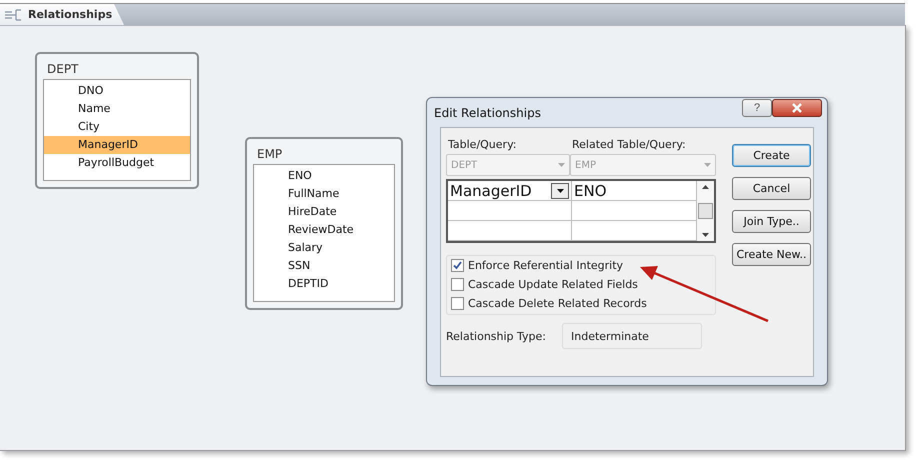 This screenshot has width=916, height=464. What do you see at coordinates (324, 212) in the screenshot?
I see `field-item: HireDate` at bounding box center [324, 212].